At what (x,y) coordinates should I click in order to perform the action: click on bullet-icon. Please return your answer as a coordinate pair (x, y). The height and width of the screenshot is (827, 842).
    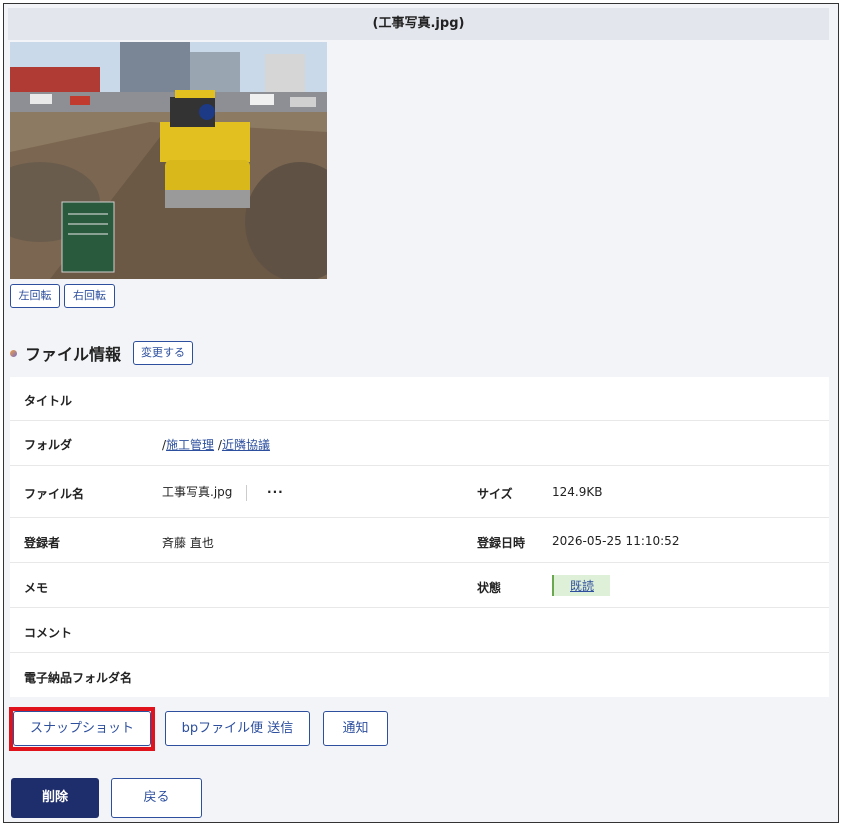
    Looking at the image, I should click on (13, 353).